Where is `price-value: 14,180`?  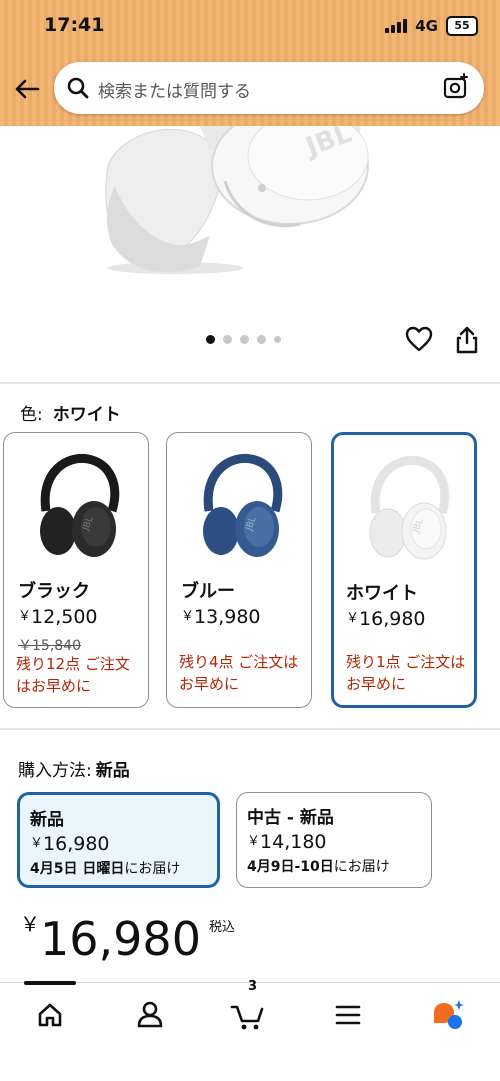
price-value: 14,180 is located at coordinates (293, 842).